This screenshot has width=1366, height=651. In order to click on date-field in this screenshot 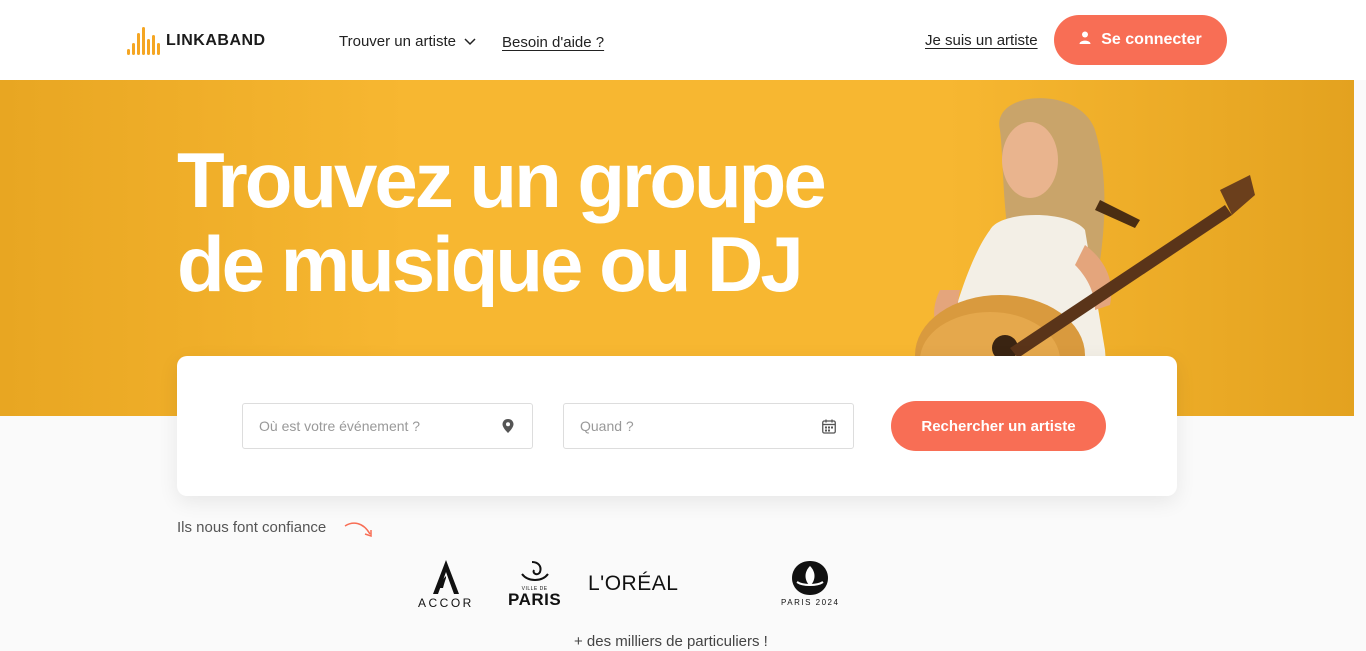, I will do `click(708, 426)`.